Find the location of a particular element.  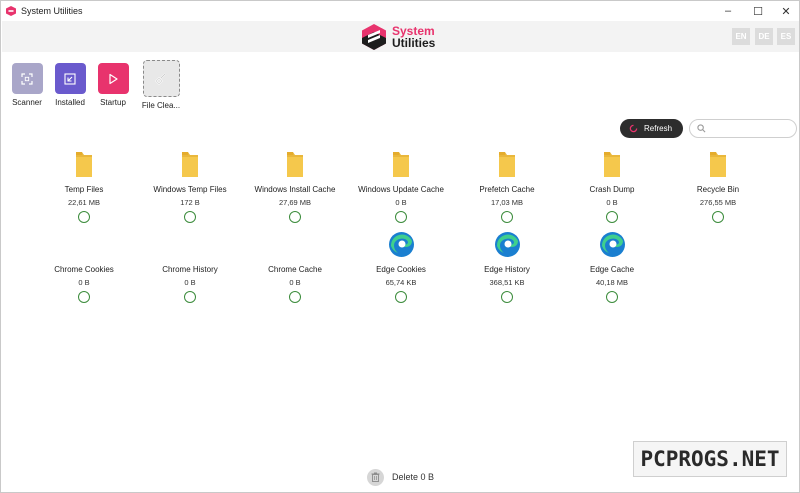

nav-scanner: Scanner is located at coordinates (27, 85).